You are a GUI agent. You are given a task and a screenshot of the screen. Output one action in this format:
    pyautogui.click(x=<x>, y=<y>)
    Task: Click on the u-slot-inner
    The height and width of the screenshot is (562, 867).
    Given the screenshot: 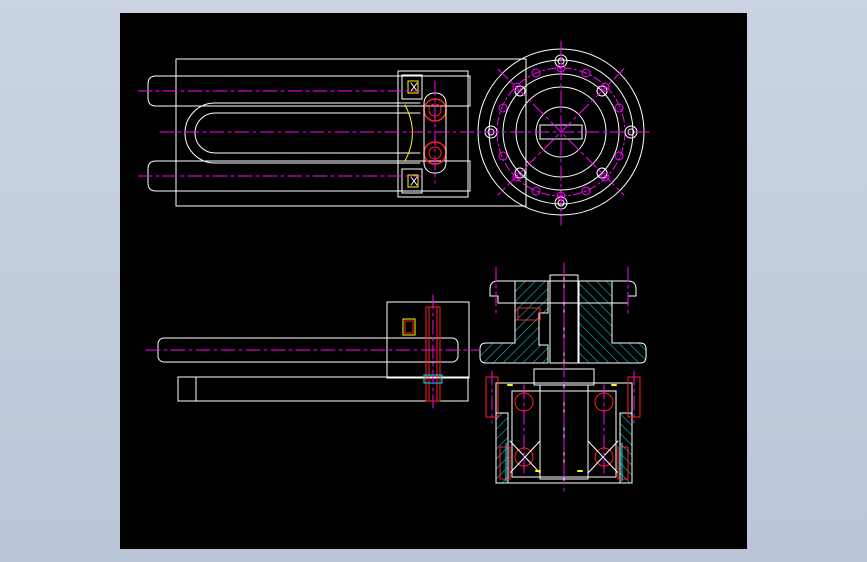 What is the action you would take?
    pyautogui.click(x=307, y=133)
    